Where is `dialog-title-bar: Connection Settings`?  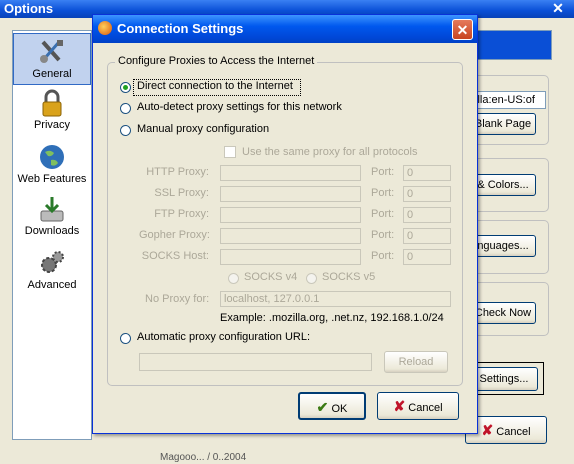 dialog-title-bar: Connection Settings is located at coordinates (285, 29).